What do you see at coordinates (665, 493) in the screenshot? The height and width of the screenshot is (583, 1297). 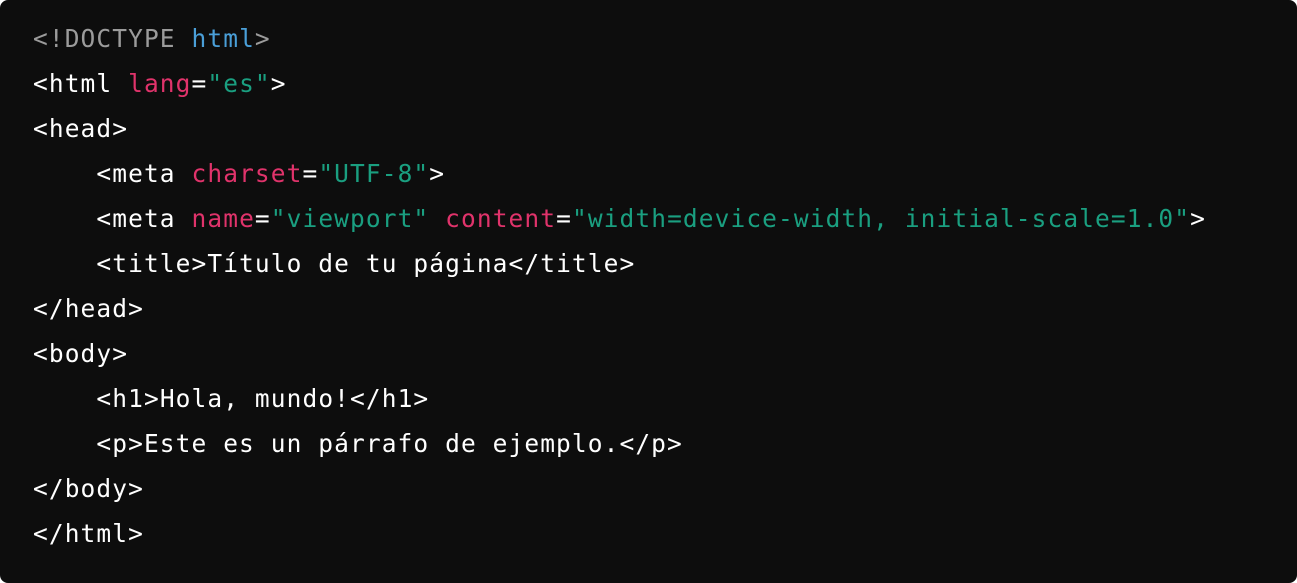 I see `code-line: </body>` at bounding box center [665, 493].